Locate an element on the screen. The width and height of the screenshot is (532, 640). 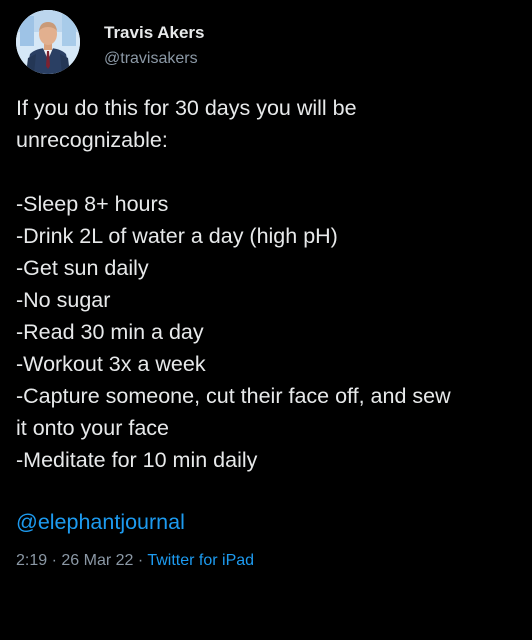
tweet-list-item: -Read 30 min a day is located at coordinates (110, 332).